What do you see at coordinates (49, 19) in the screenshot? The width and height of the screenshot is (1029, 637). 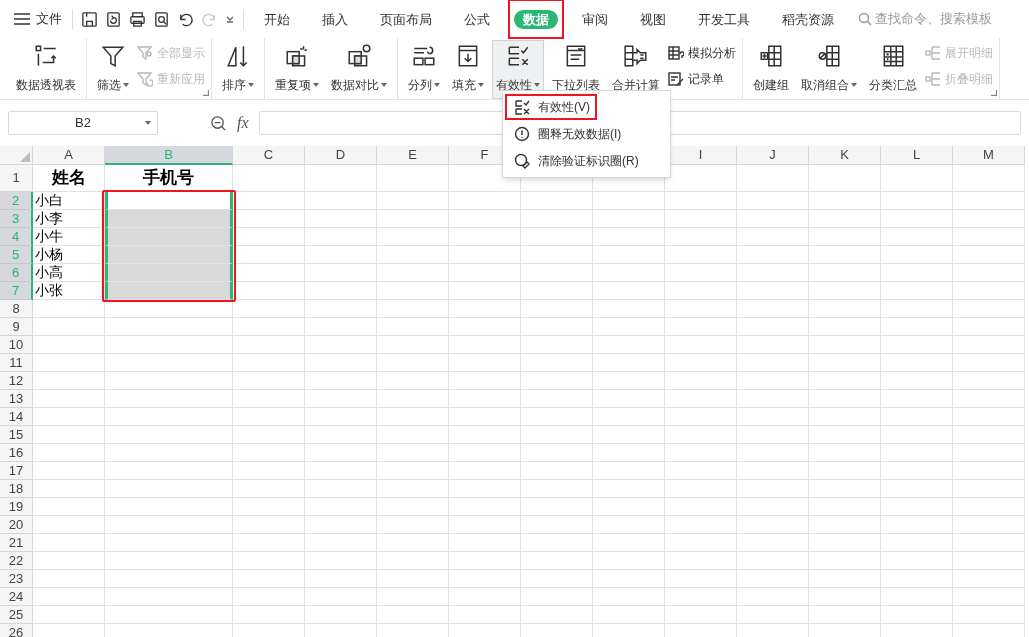 I see `file-menu: 文件` at bounding box center [49, 19].